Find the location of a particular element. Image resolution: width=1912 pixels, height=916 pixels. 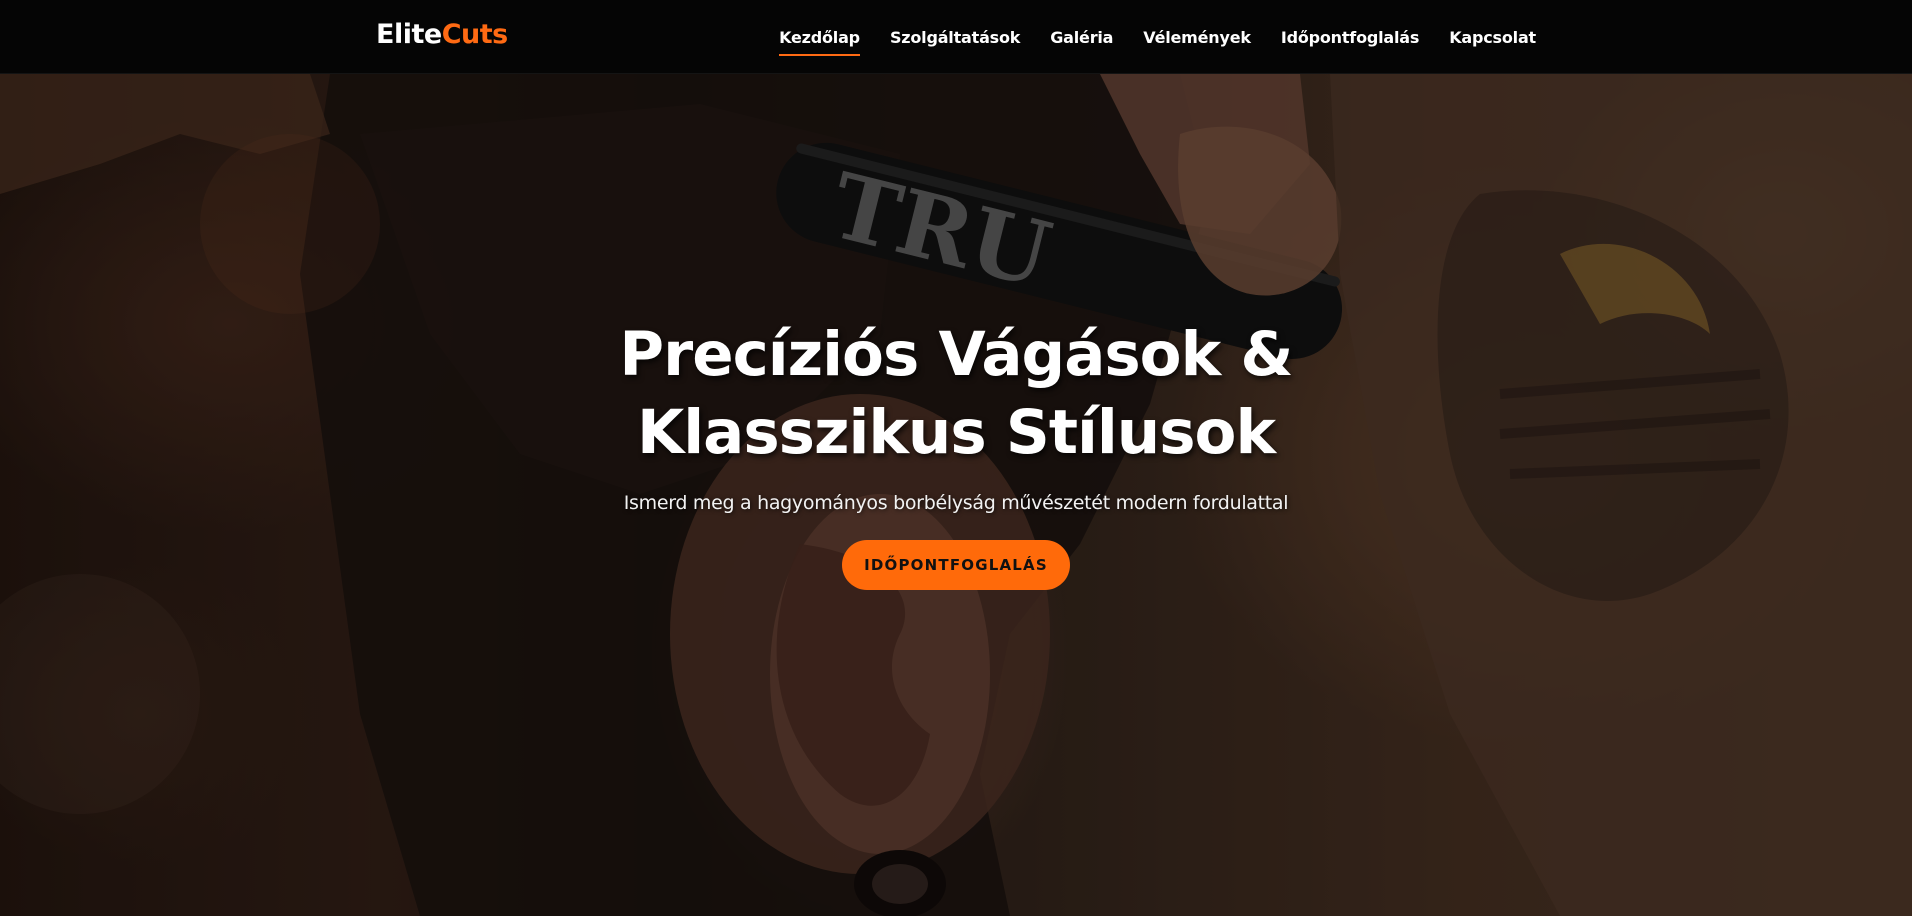

hero-headline-line2: Klasszikus Stílusok is located at coordinates (956, 432).